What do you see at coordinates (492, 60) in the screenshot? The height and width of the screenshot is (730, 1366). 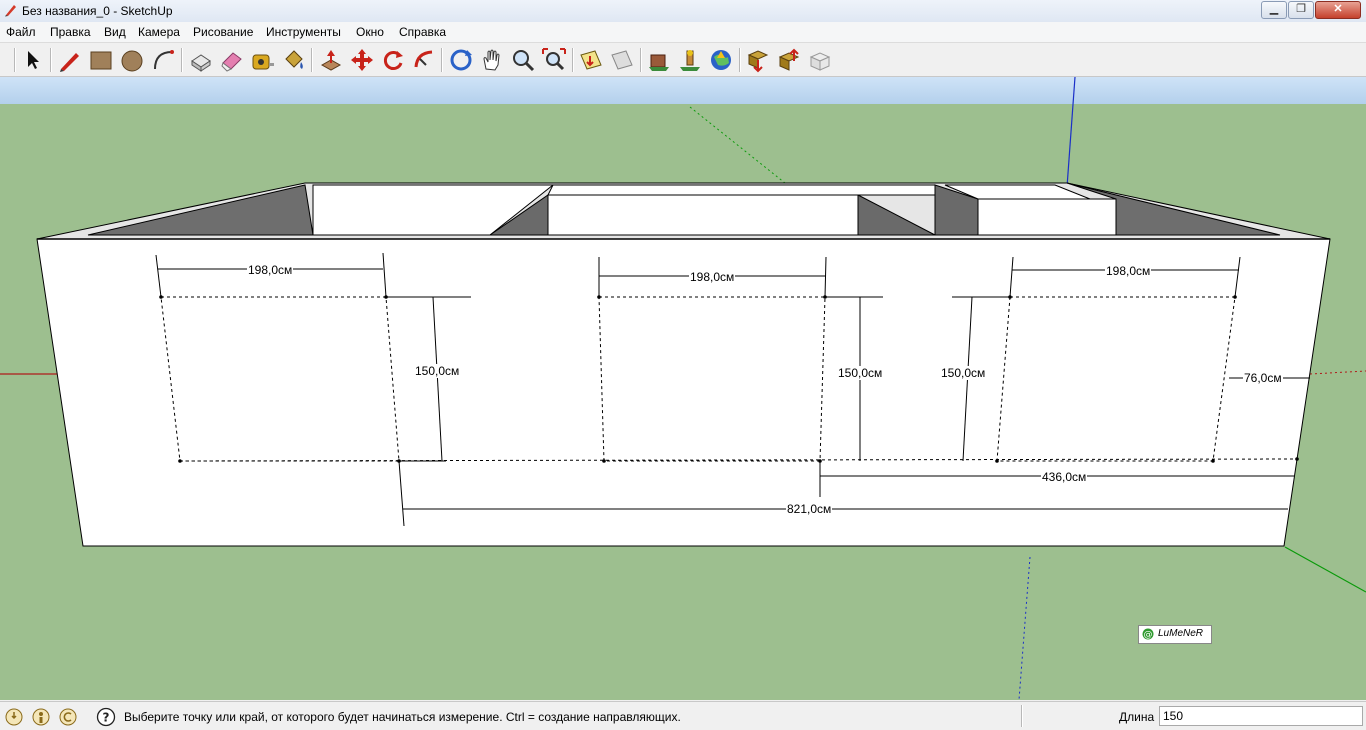 I see `pan-hand-icon` at bounding box center [492, 60].